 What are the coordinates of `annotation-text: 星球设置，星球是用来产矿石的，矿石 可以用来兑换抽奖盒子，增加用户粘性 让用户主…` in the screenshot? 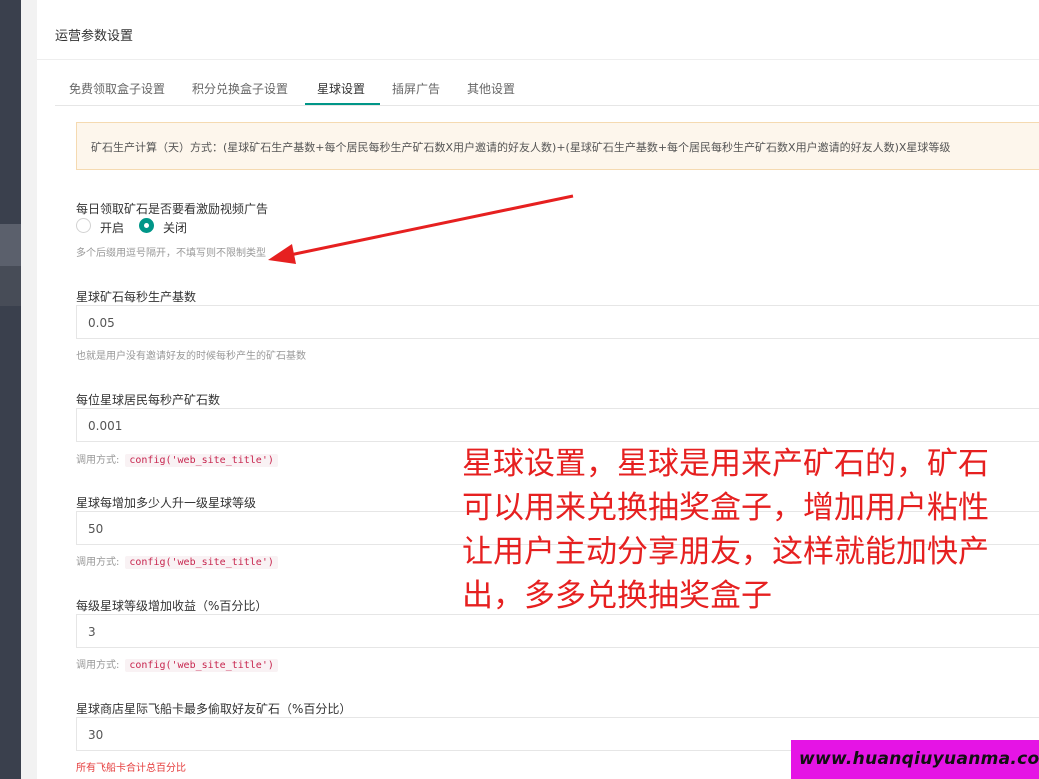 It's located at (749, 530).